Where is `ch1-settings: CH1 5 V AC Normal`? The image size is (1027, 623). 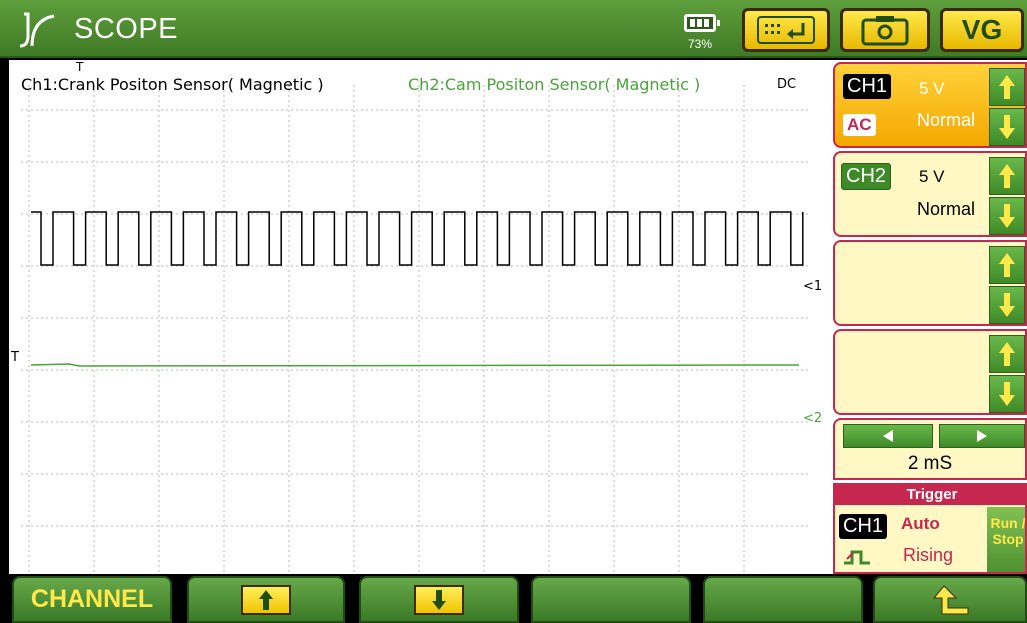 ch1-settings: CH1 5 V AC Normal is located at coordinates (930, 105).